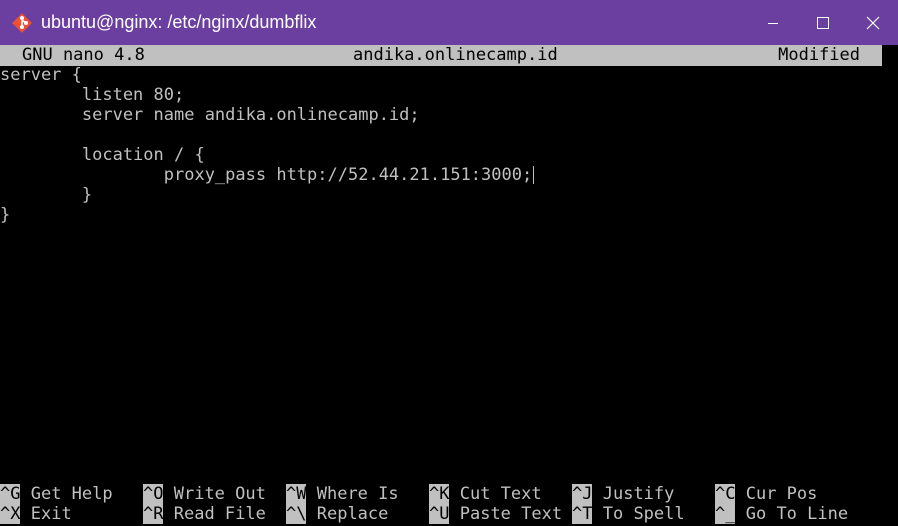 This screenshot has width=898, height=526. I want to click on minimize-icon, so click(773, 23).